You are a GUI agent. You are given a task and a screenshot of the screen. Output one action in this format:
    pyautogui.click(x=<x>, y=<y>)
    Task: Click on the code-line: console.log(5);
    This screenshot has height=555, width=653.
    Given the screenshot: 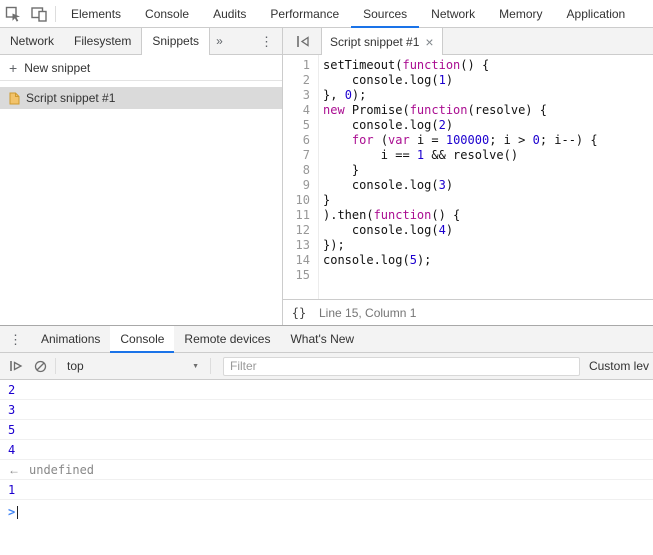 What is the action you would take?
    pyautogui.click(x=488, y=260)
    